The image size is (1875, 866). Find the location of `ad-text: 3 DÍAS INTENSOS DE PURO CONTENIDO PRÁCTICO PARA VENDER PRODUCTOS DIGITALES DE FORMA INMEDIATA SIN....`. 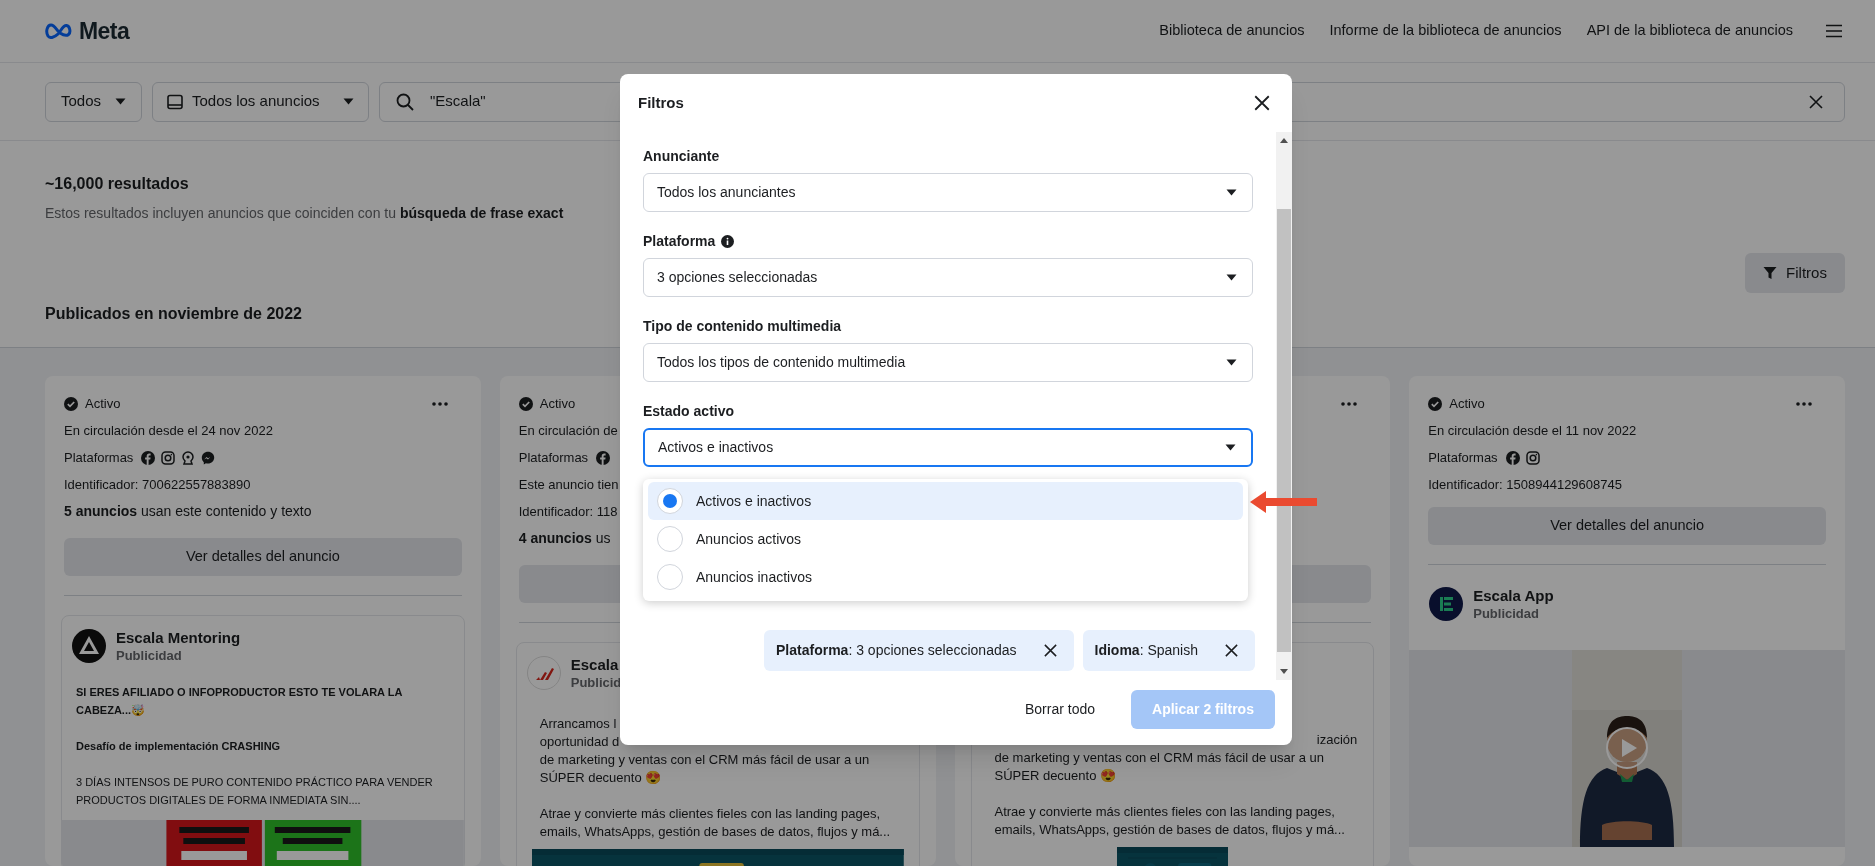

ad-text: 3 DÍAS INTENSOS DE PURO CONTENIDO PRÁCTICO PARA VENDER PRODUCTOS DIGITALES DE FORMA INMEDIATA SIN.... is located at coordinates (255, 791).